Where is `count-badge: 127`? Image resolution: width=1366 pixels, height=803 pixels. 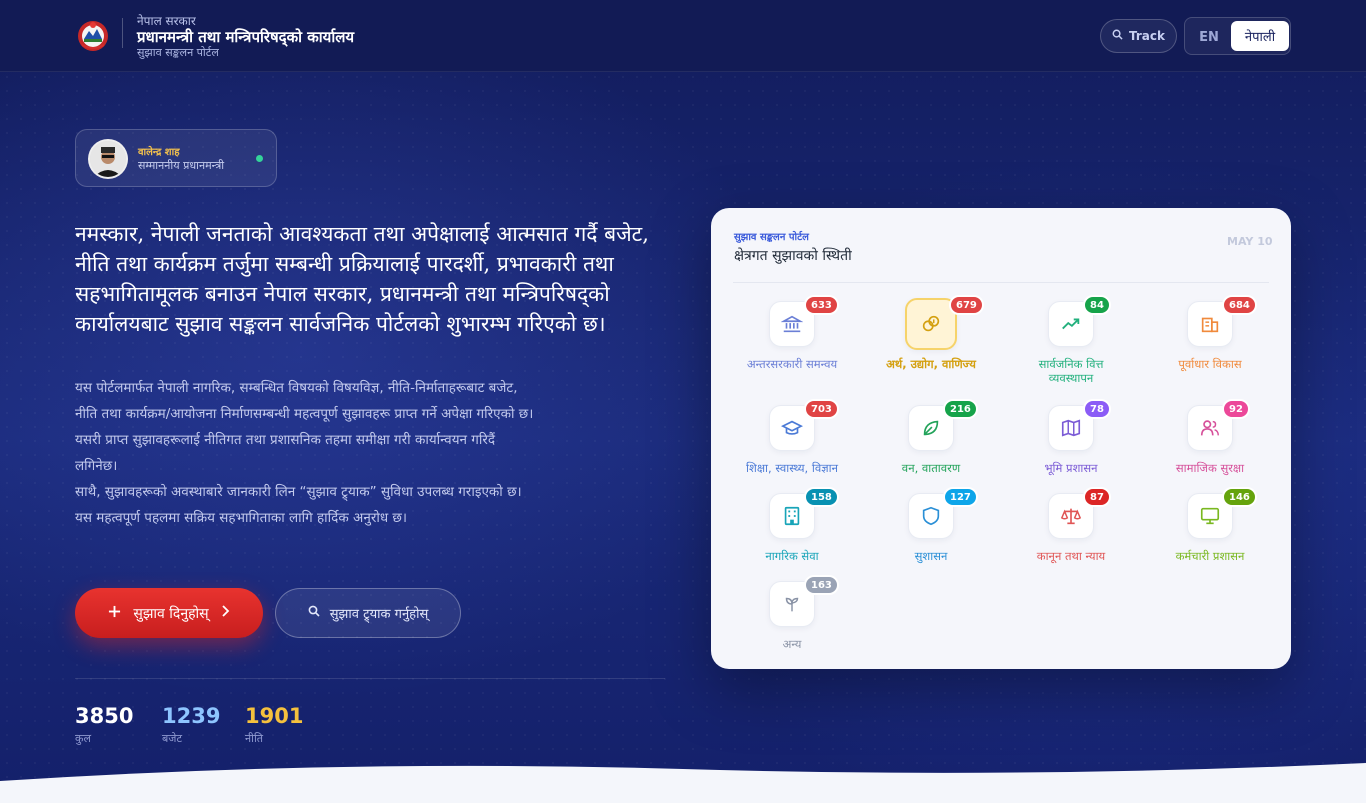 count-badge: 127 is located at coordinates (960, 497).